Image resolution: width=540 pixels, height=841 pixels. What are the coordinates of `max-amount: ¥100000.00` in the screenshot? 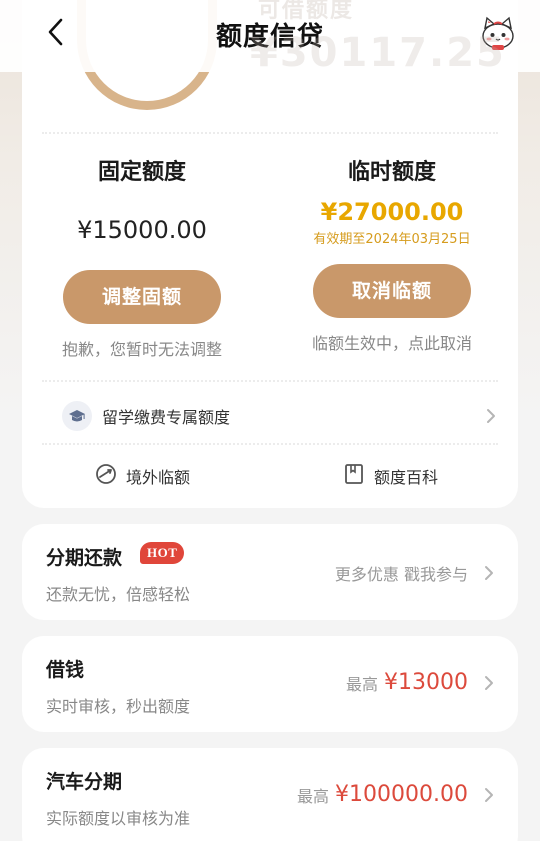 It's located at (401, 794).